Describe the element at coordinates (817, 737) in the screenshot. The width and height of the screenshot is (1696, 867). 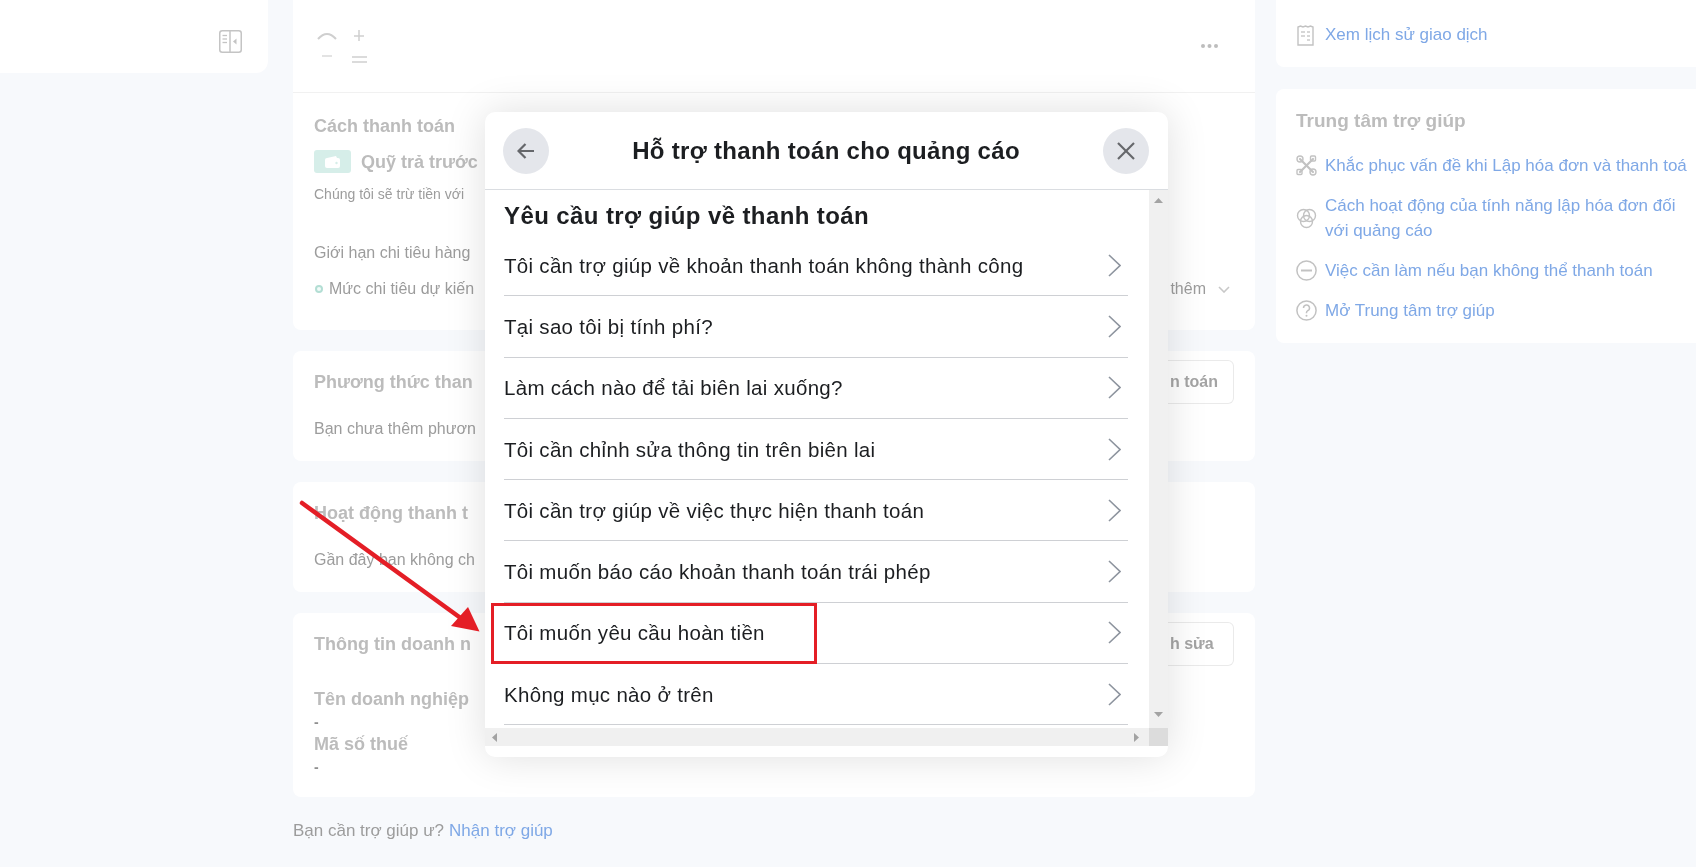
I see `horizontal-scrollbar` at that location.